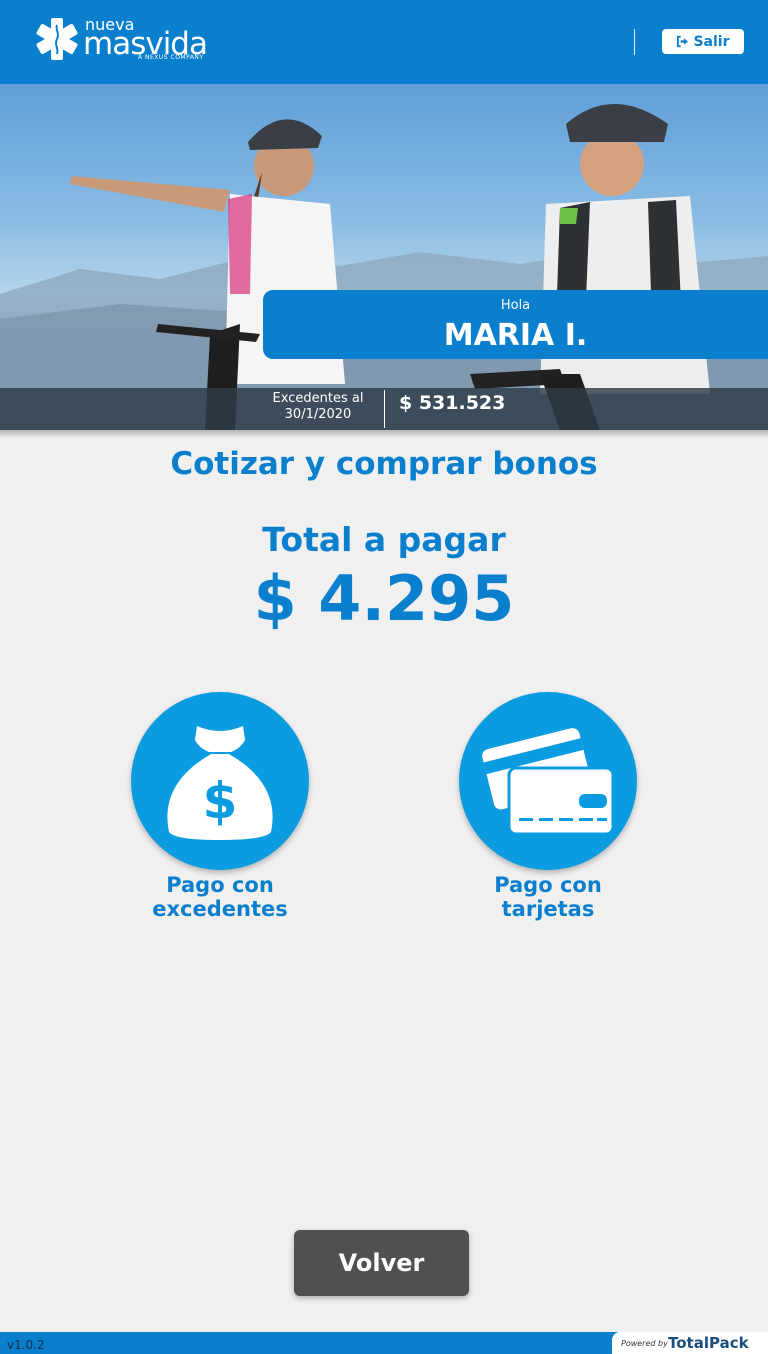 Image resolution: width=768 pixels, height=1354 pixels. Describe the element at coordinates (381, 1263) in the screenshot. I see `back-button: Volver` at that location.